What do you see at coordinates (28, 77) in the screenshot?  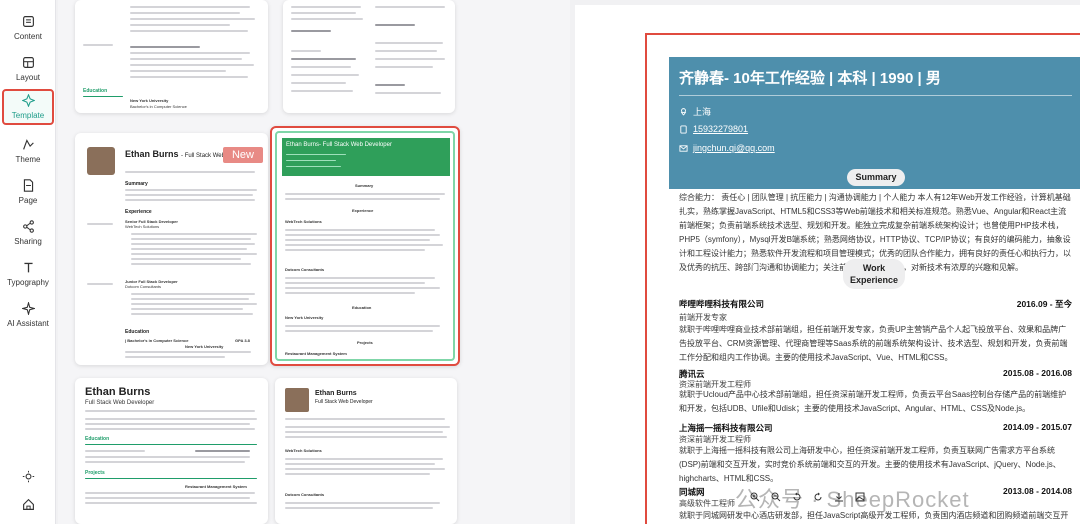 I see `nav-label: Layout` at bounding box center [28, 77].